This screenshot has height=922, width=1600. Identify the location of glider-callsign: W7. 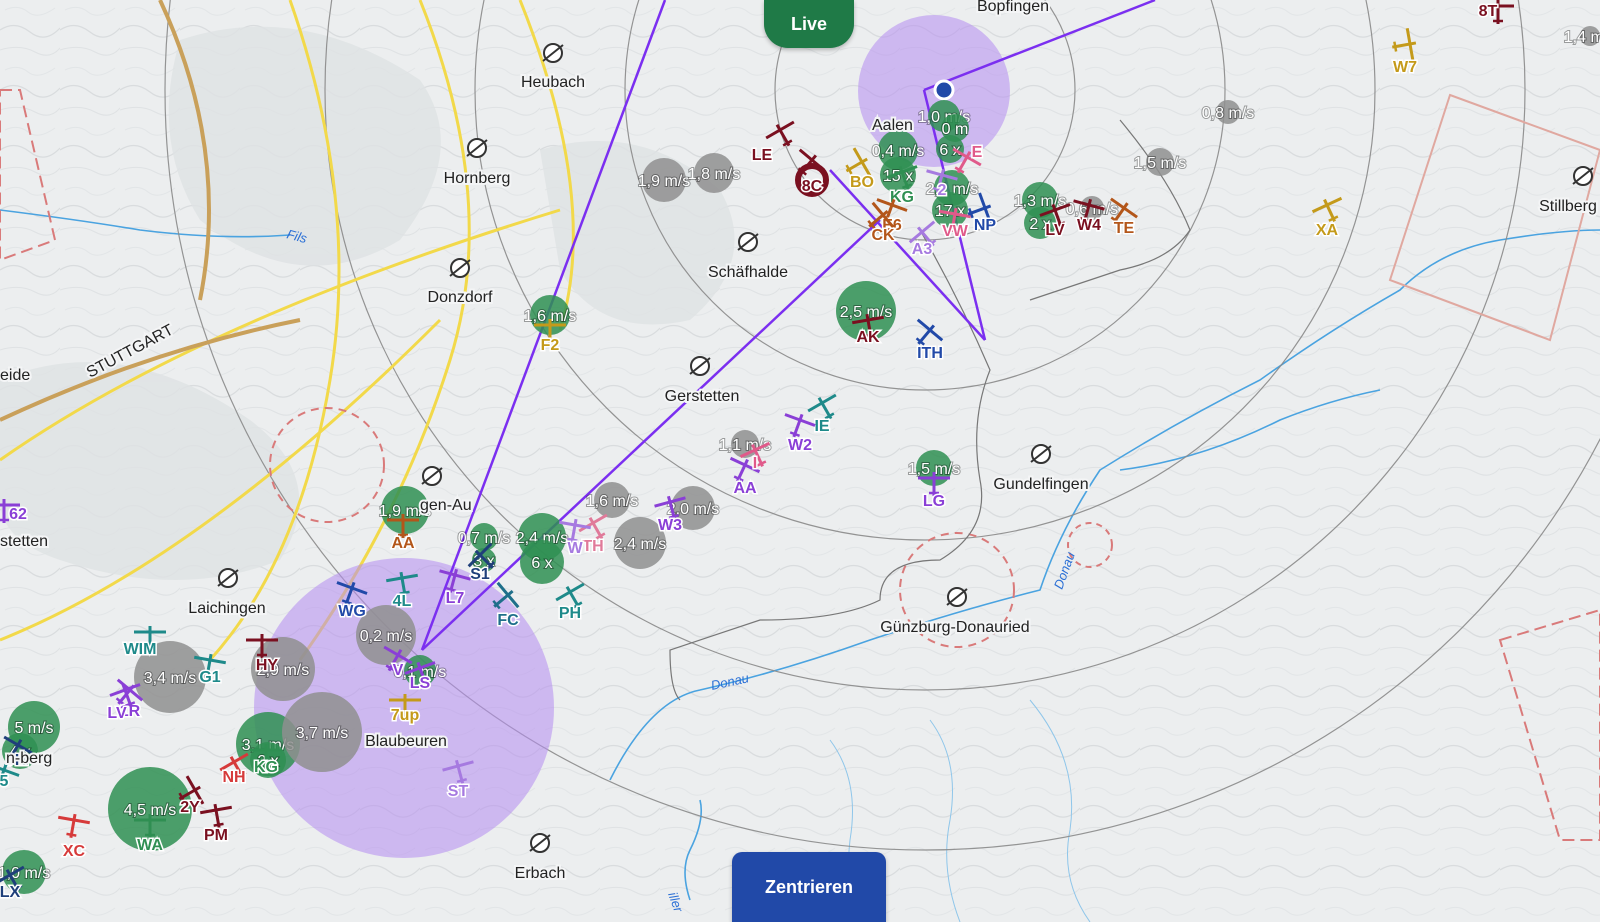
(1405, 67).